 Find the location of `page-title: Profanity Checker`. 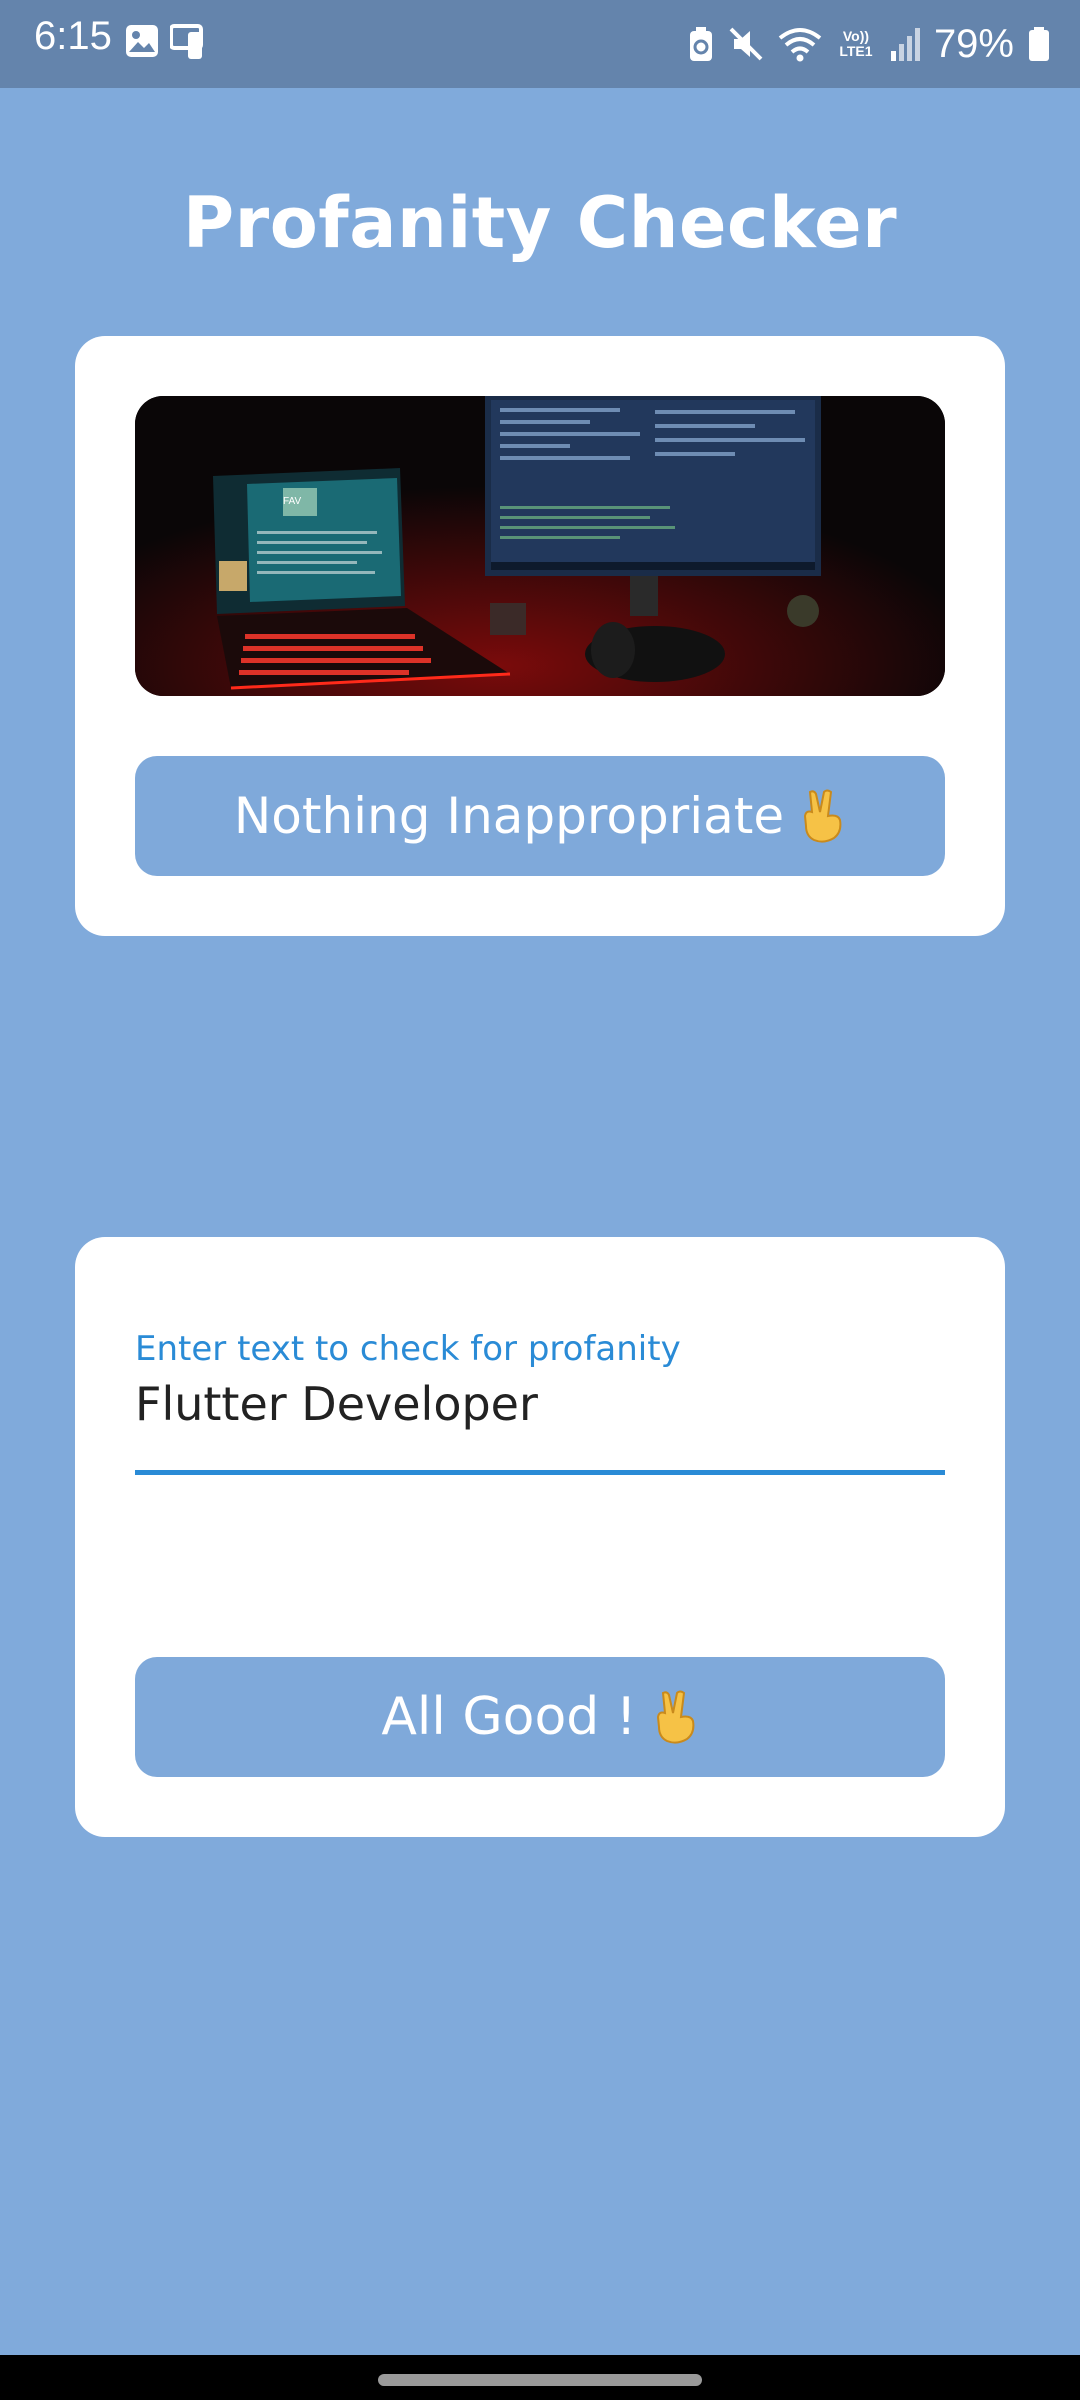

page-title: Profanity Checker is located at coordinates (540, 223).